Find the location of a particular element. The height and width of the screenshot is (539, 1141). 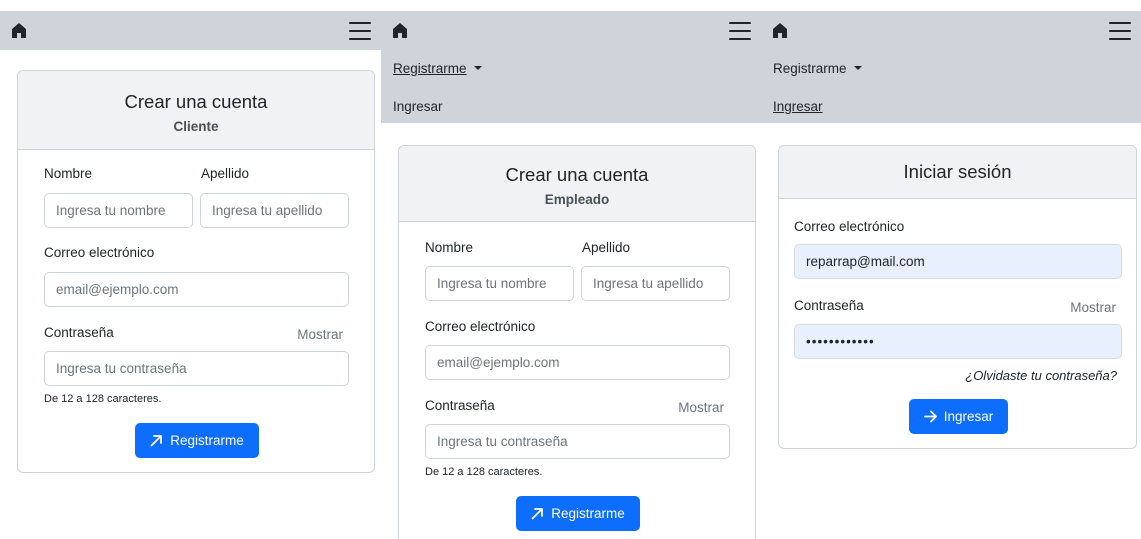

card-header: Iniciar sesión is located at coordinates (957, 172).